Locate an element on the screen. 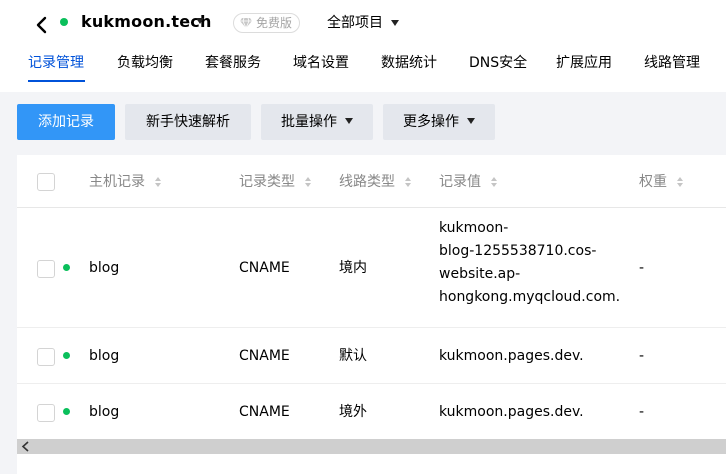 The image size is (726, 474). record-value-line: website.ap- is located at coordinates (480, 274).